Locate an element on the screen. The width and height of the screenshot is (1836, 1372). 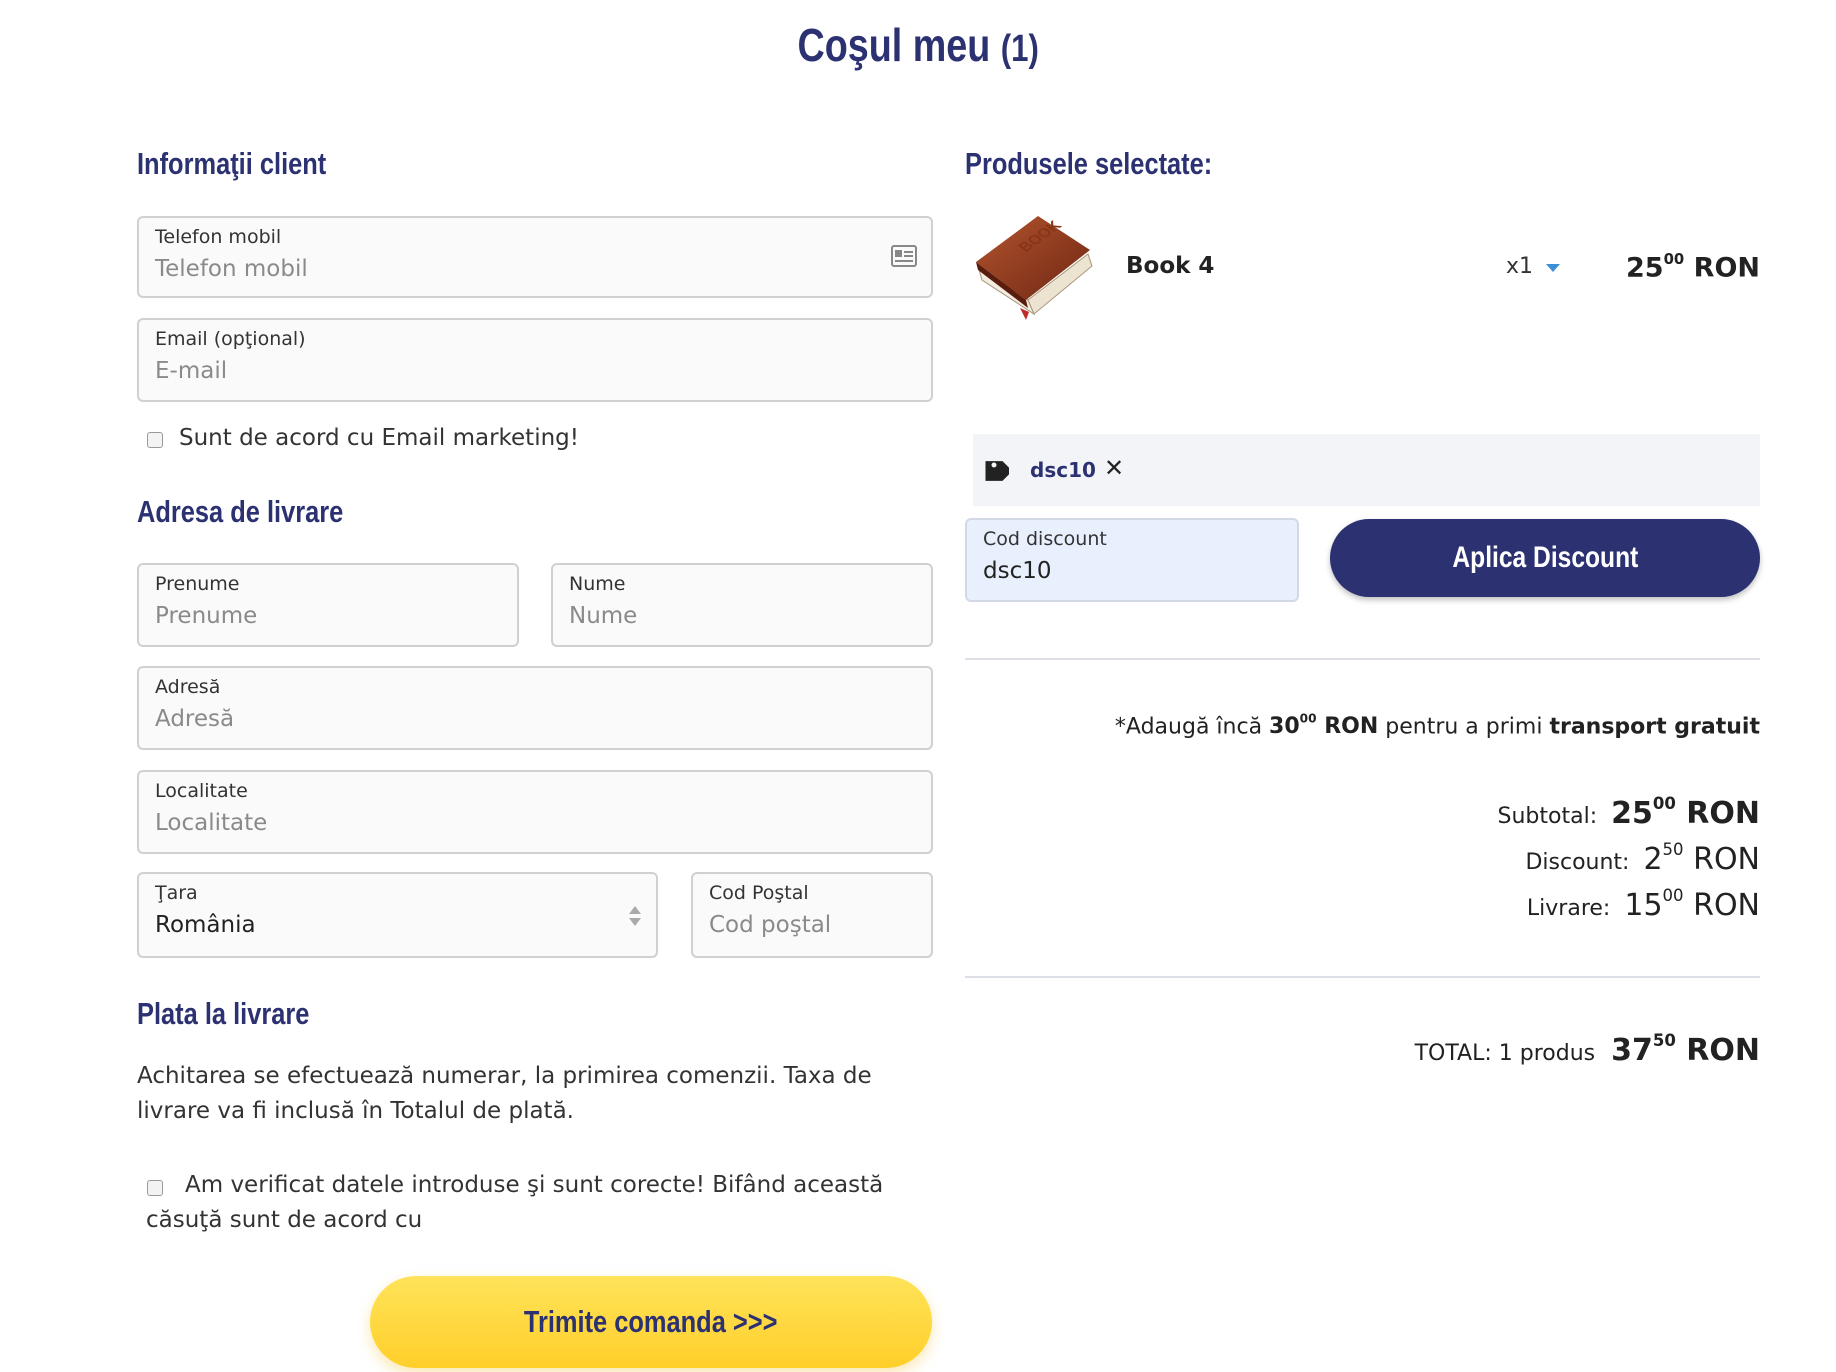
city-field: Localitate Localitate is located at coordinates (535, 812).